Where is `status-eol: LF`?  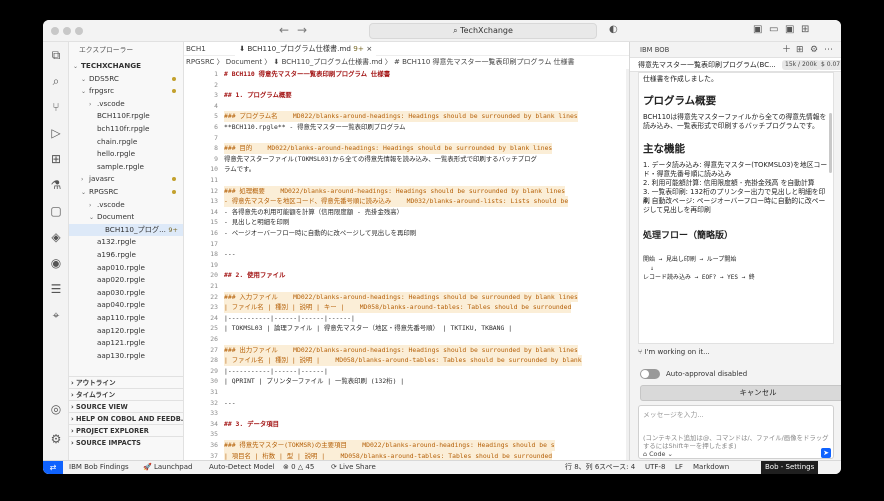 status-eol: LF is located at coordinates (679, 467).